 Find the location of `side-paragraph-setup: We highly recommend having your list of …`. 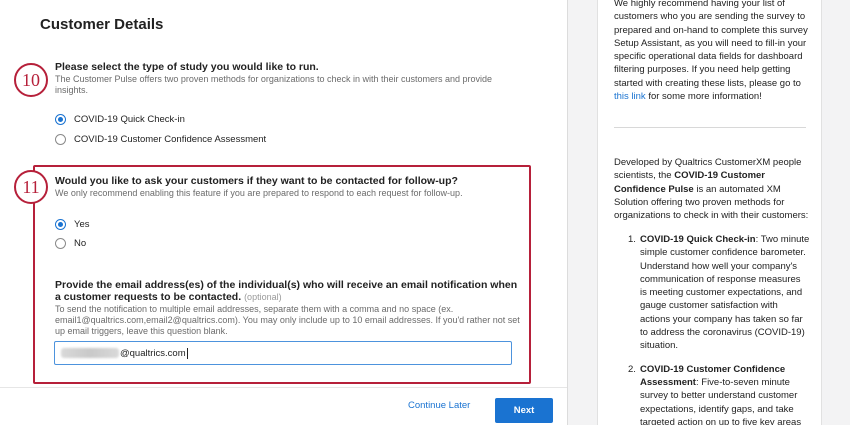

side-paragraph-setup: We highly recommend having your list of … is located at coordinates (711, 51).